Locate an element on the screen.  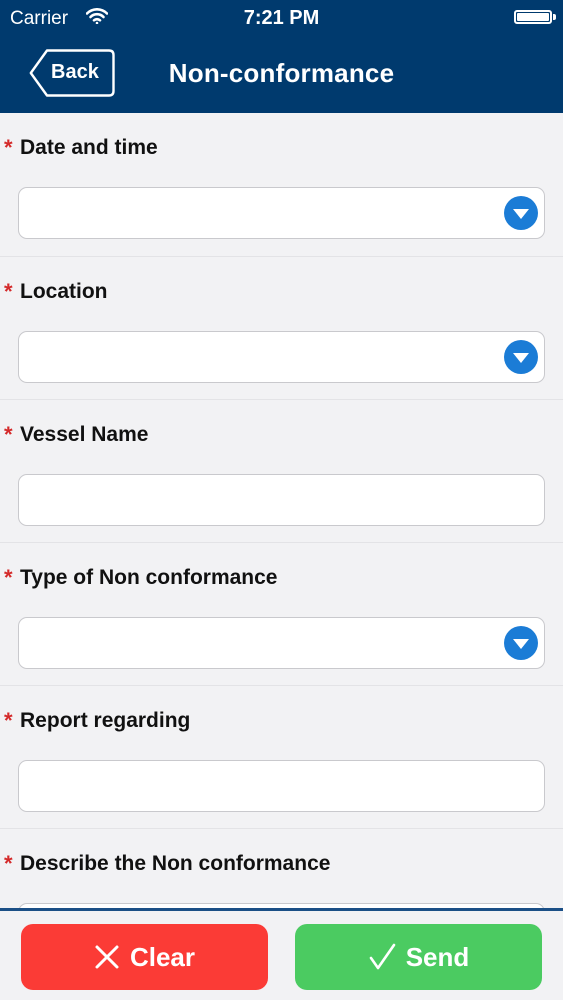
field-report-regarding: * Report regarding is located at coordinates (281, 757).